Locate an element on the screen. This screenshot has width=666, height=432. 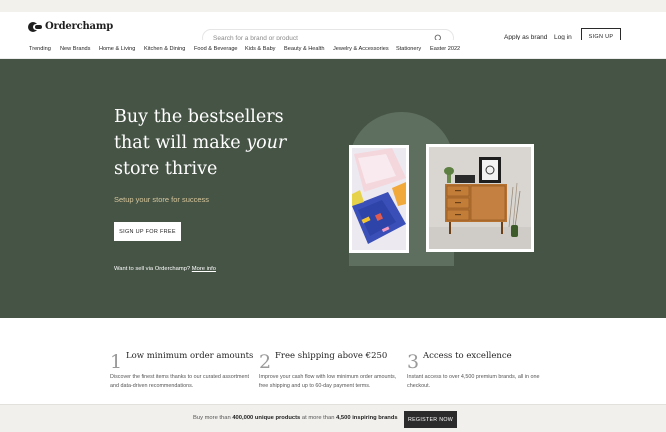
feature-number: 3 is located at coordinates (413, 362).